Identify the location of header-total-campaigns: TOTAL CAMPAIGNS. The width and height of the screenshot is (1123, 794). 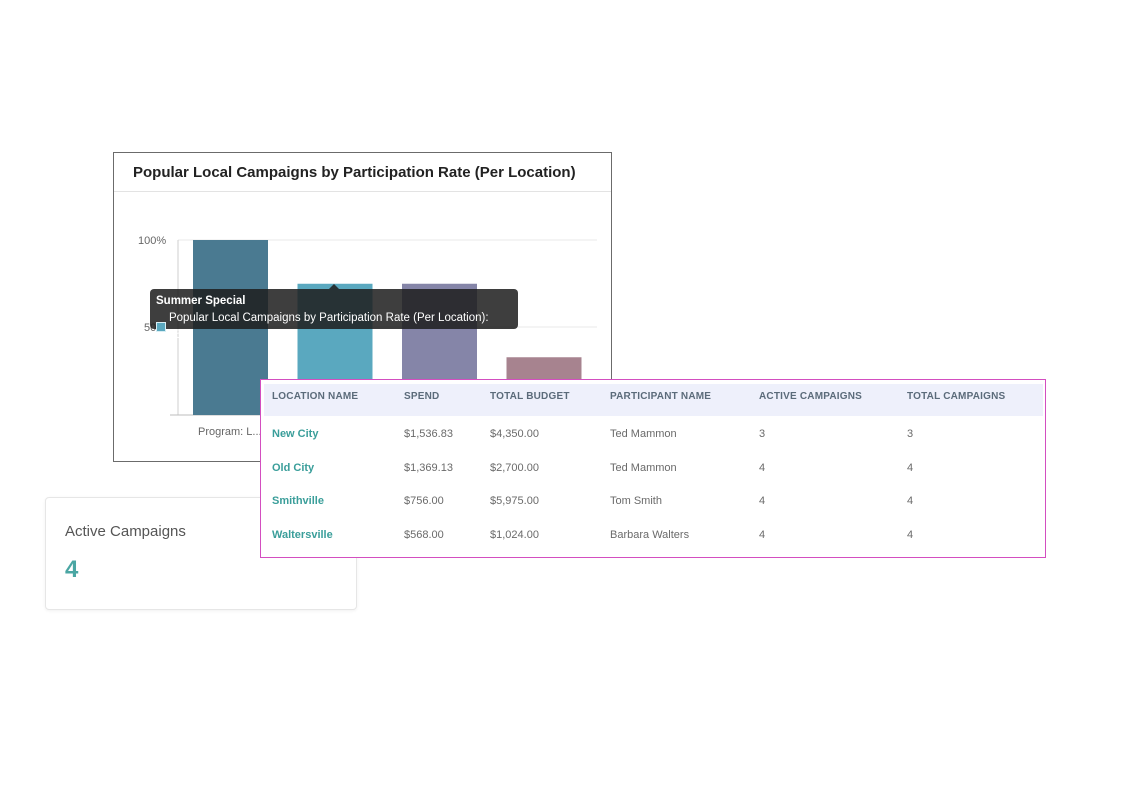
(956, 396).